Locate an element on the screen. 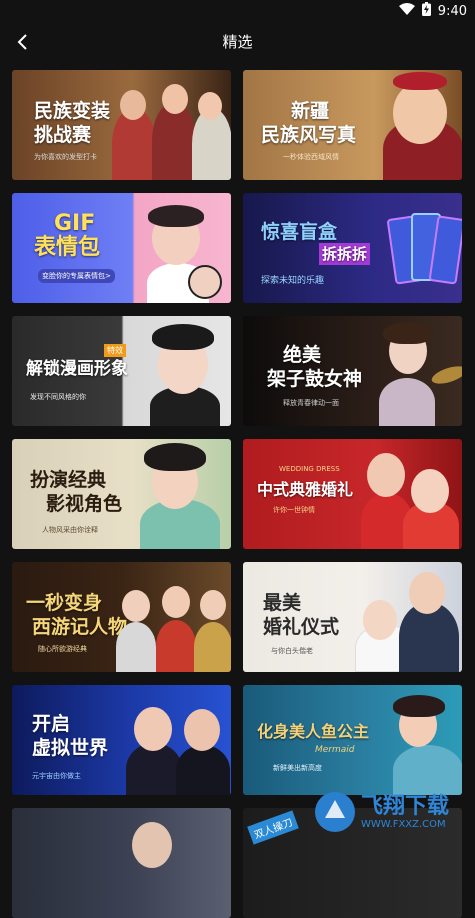 The width and height of the screenshot is (475, 918). status-time: 9:40 is located at coordinates (452, 11).